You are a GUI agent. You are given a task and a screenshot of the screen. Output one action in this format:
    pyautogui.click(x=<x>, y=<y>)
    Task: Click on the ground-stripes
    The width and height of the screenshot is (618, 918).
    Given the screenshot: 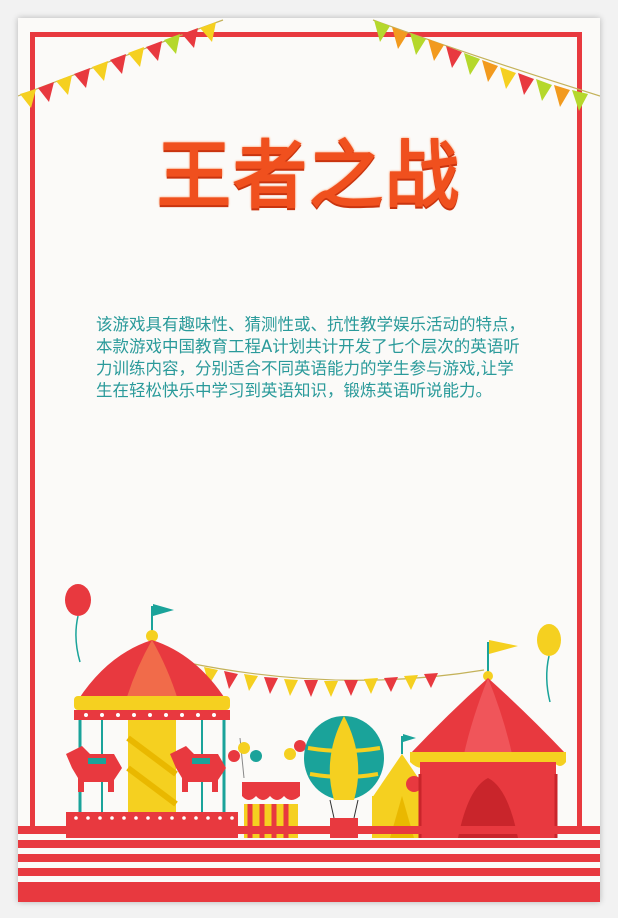 What is the action you would take?
    pyautogui.click(x=309, y=864)
    